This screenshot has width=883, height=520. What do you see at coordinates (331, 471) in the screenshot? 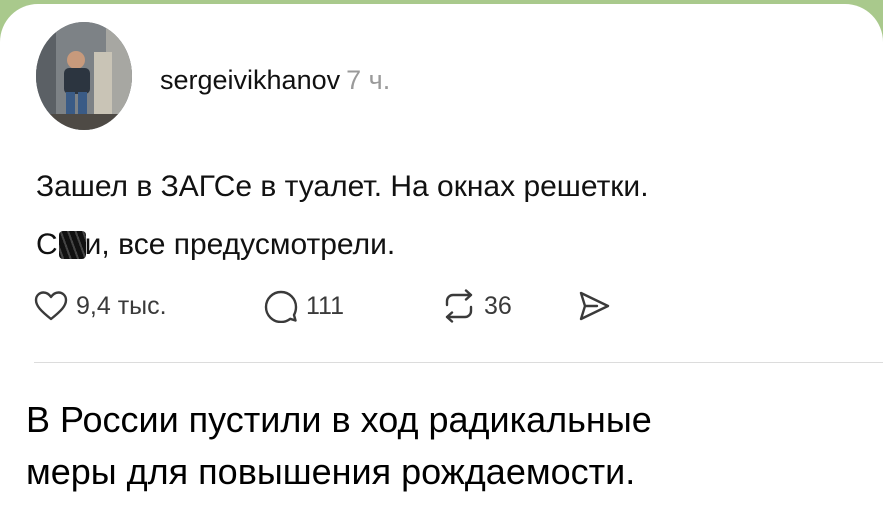
I see `caption-line-2: меры для повышения рождаемости.` at bounding box center [331, 471].